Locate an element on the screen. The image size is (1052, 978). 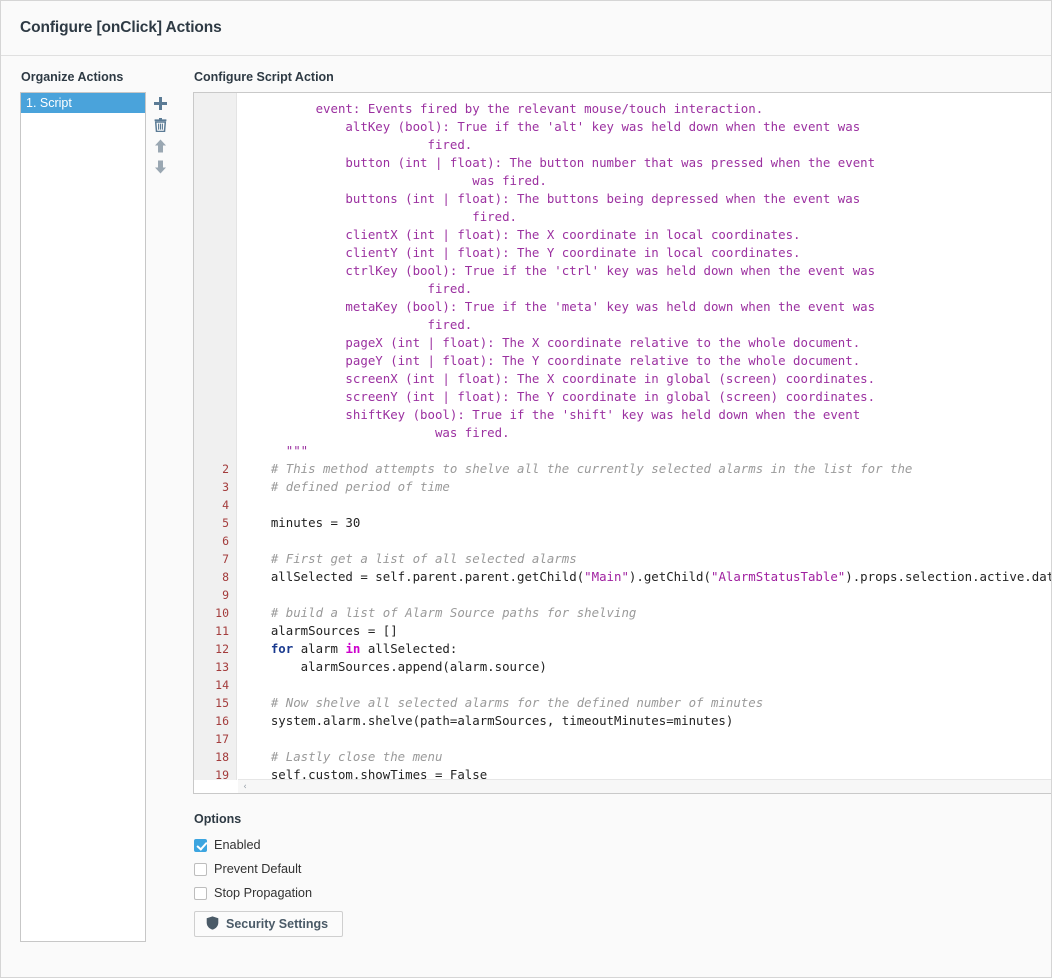
move-down-button is located at coordinates (161, 166).